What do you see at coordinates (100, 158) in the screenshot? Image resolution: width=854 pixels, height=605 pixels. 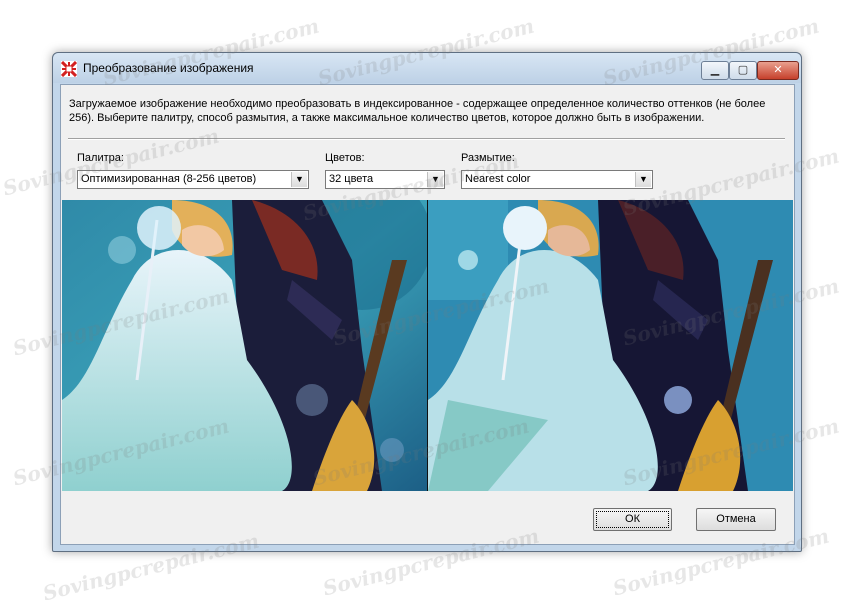 I see `palette-label: Палитра:` at bounding box center [100, 158].